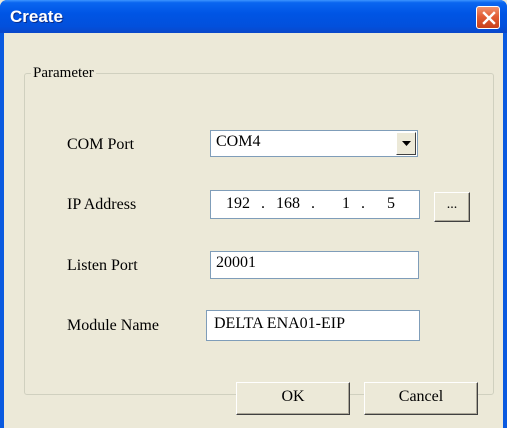 This screenshot has height=428, width=507. Describe the element at coordinates (102, 204) in the screenshot. I see `ip-address-label: IP Address` at that location.